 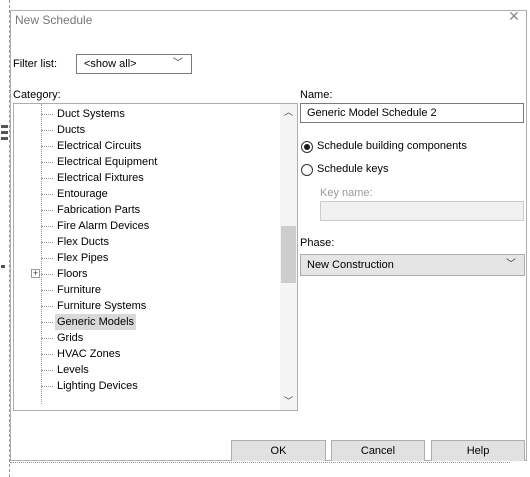 I want to click on category-item: Fabrication Parts, so click(x=147, y=210).